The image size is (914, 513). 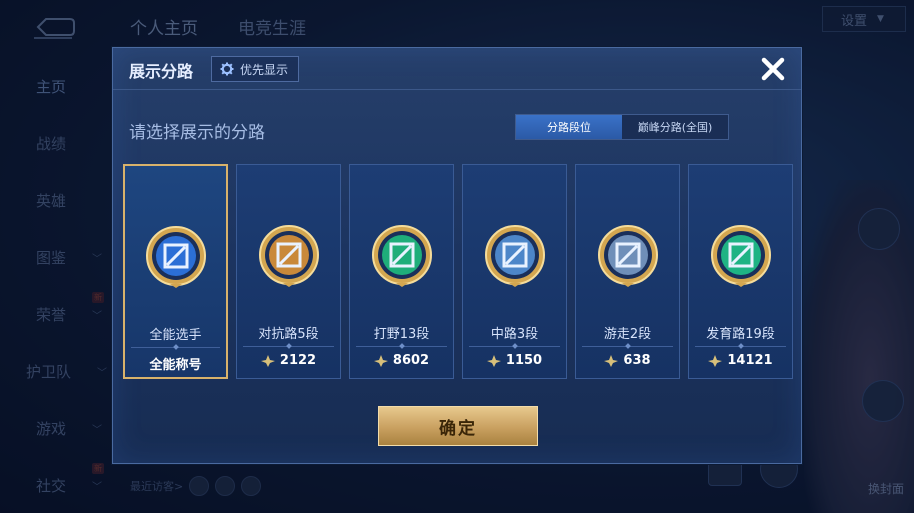 I want to click on lane-card: 发育路19段 14121, so click(x=740, y=271).